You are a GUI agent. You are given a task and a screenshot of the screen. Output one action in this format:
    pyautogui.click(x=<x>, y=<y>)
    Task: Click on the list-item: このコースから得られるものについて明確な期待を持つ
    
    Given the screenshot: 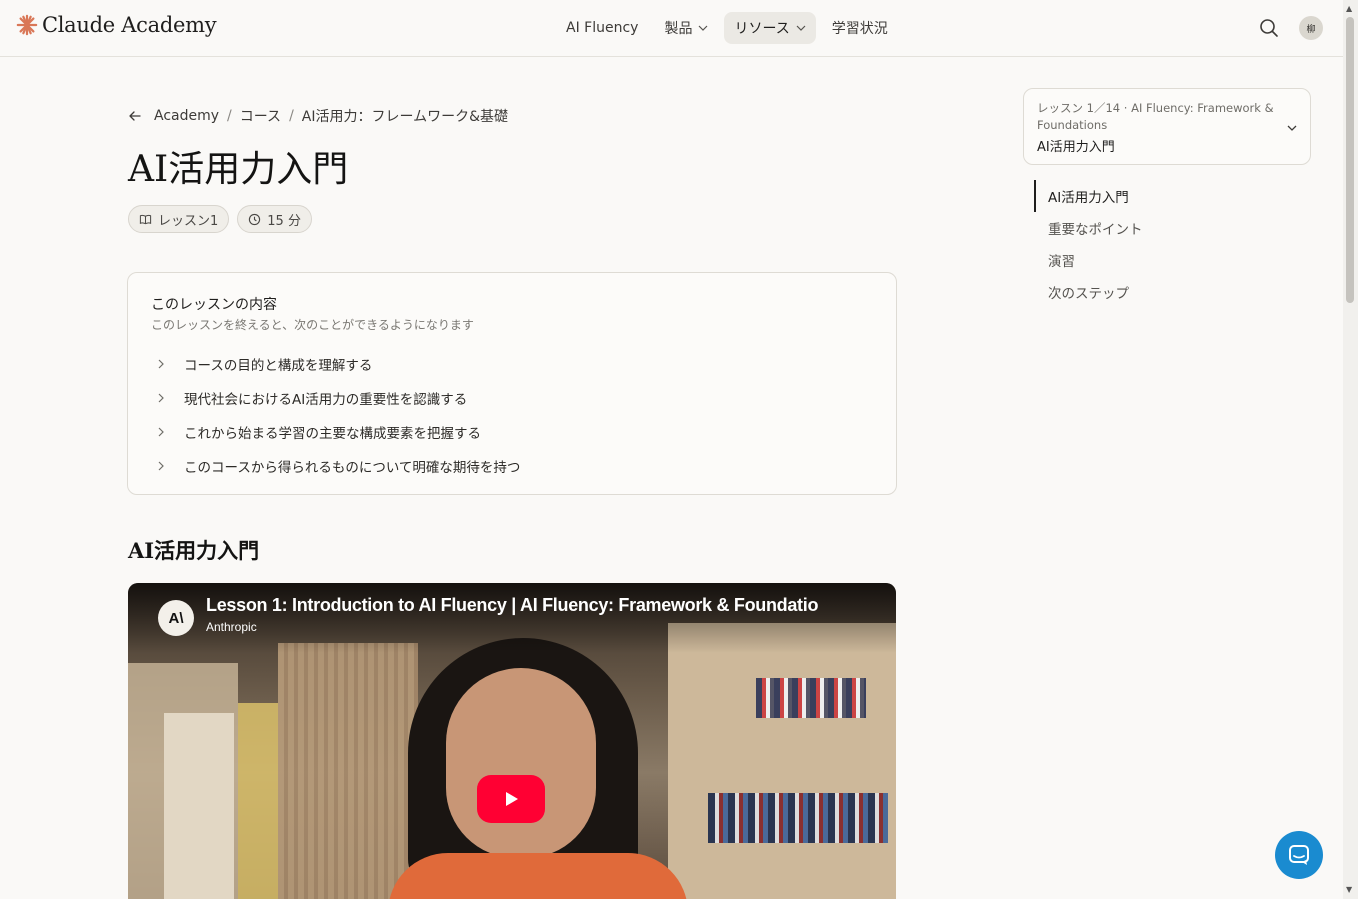 What is the action you would take?
    pyautogui.click(x=338, y=466)
    